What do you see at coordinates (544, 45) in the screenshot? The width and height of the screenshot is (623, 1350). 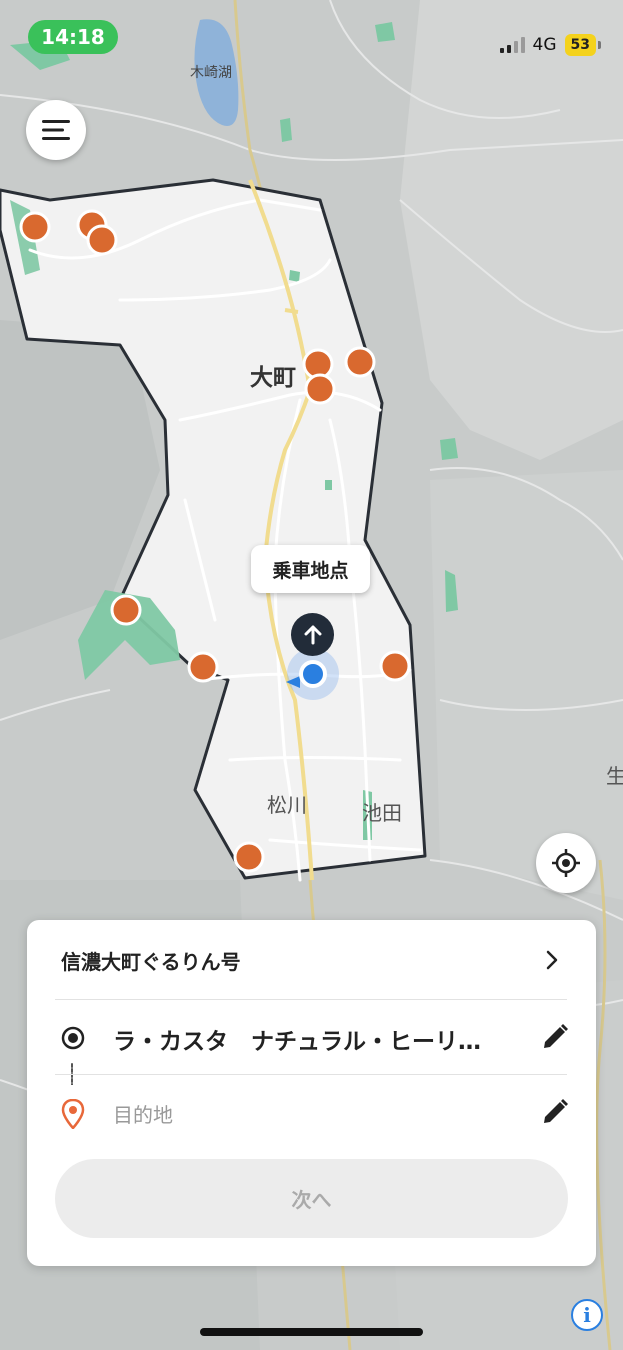 I see `network-type: 4G` at bounding box center [544, 45].